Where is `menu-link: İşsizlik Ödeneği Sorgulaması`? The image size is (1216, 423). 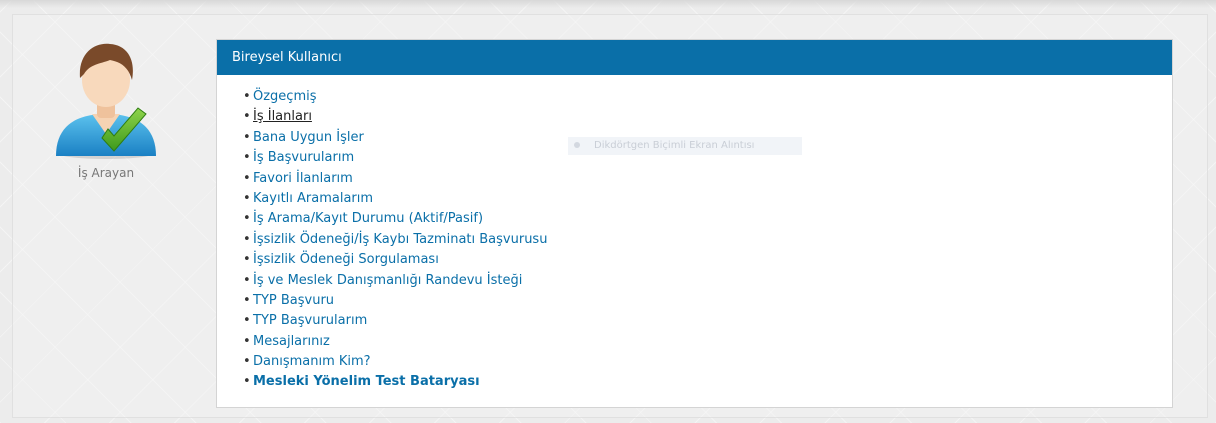 menu-link: İşsizlik Ödeneği Sorgulaması is located at coordinates (346, 259).